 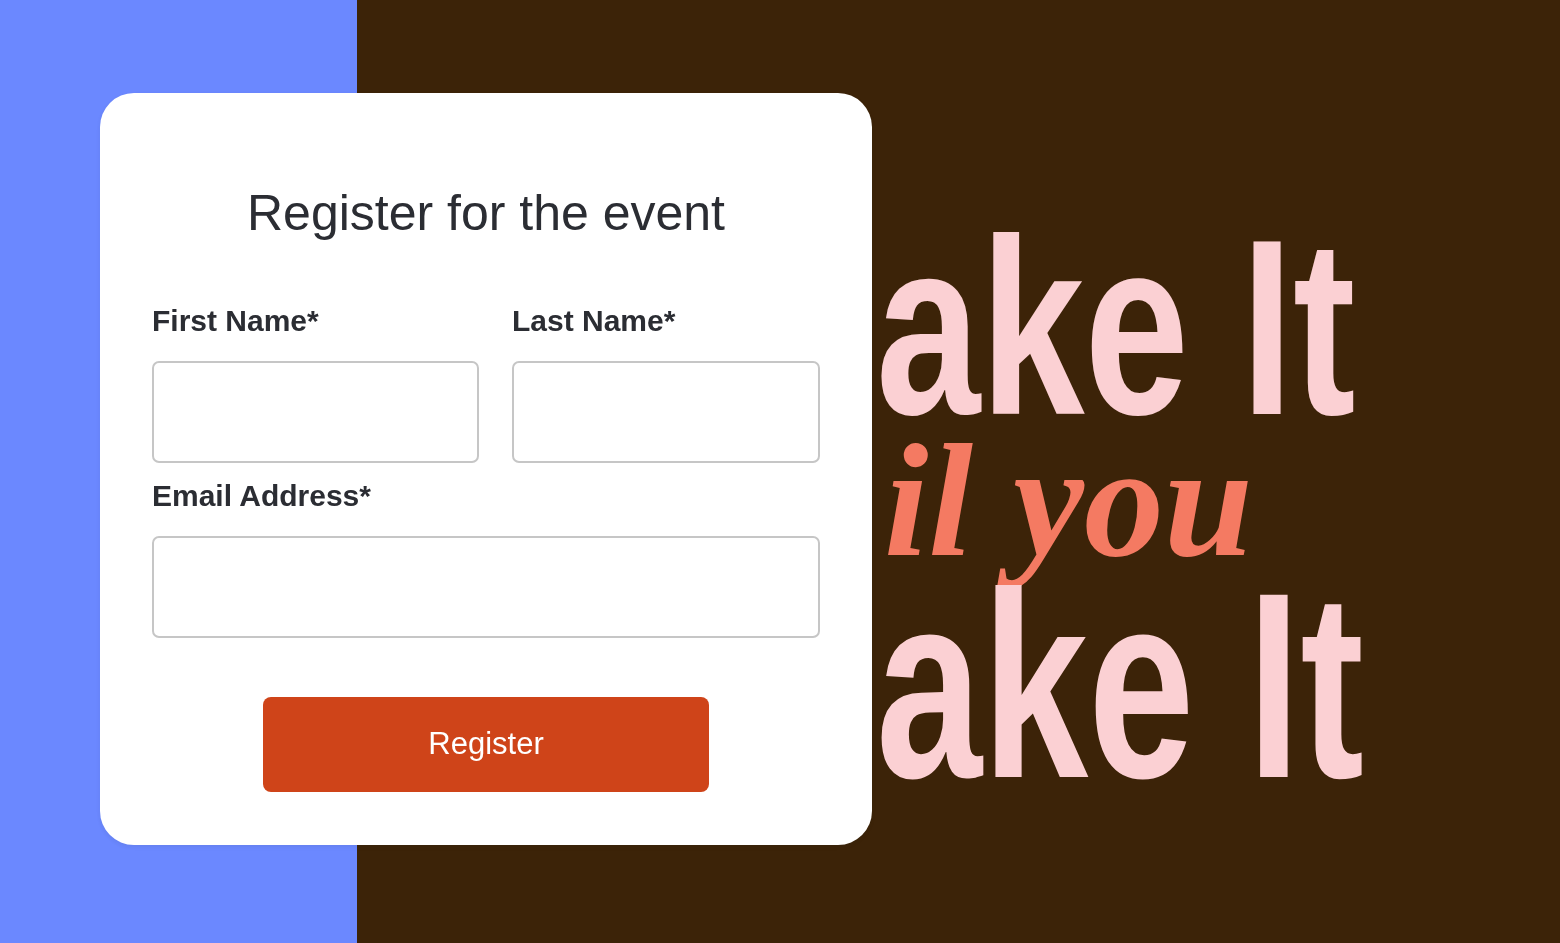 What do you see at coordinates (236, 321) in the screenshot?
I see `field-label: First Name*` at bounding box center [236, 321].